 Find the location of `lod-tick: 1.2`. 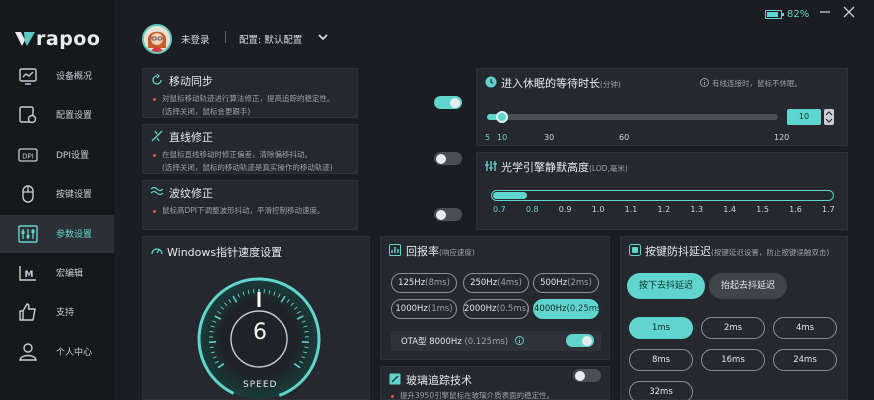

lod-tick: 1.2 is located at coordinates (664, 209).